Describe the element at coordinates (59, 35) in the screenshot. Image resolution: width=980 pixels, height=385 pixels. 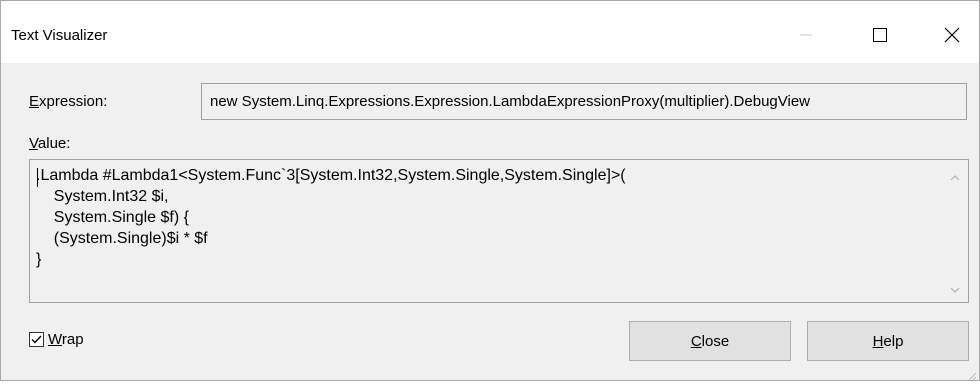
I see `window-title: Text Visualizer` at that location.